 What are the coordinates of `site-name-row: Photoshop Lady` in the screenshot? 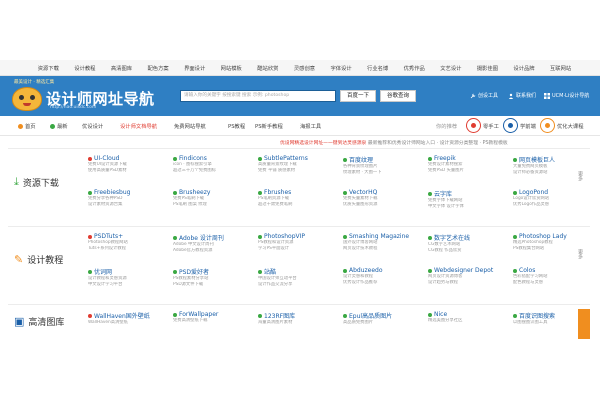 It's located at (553, 236).